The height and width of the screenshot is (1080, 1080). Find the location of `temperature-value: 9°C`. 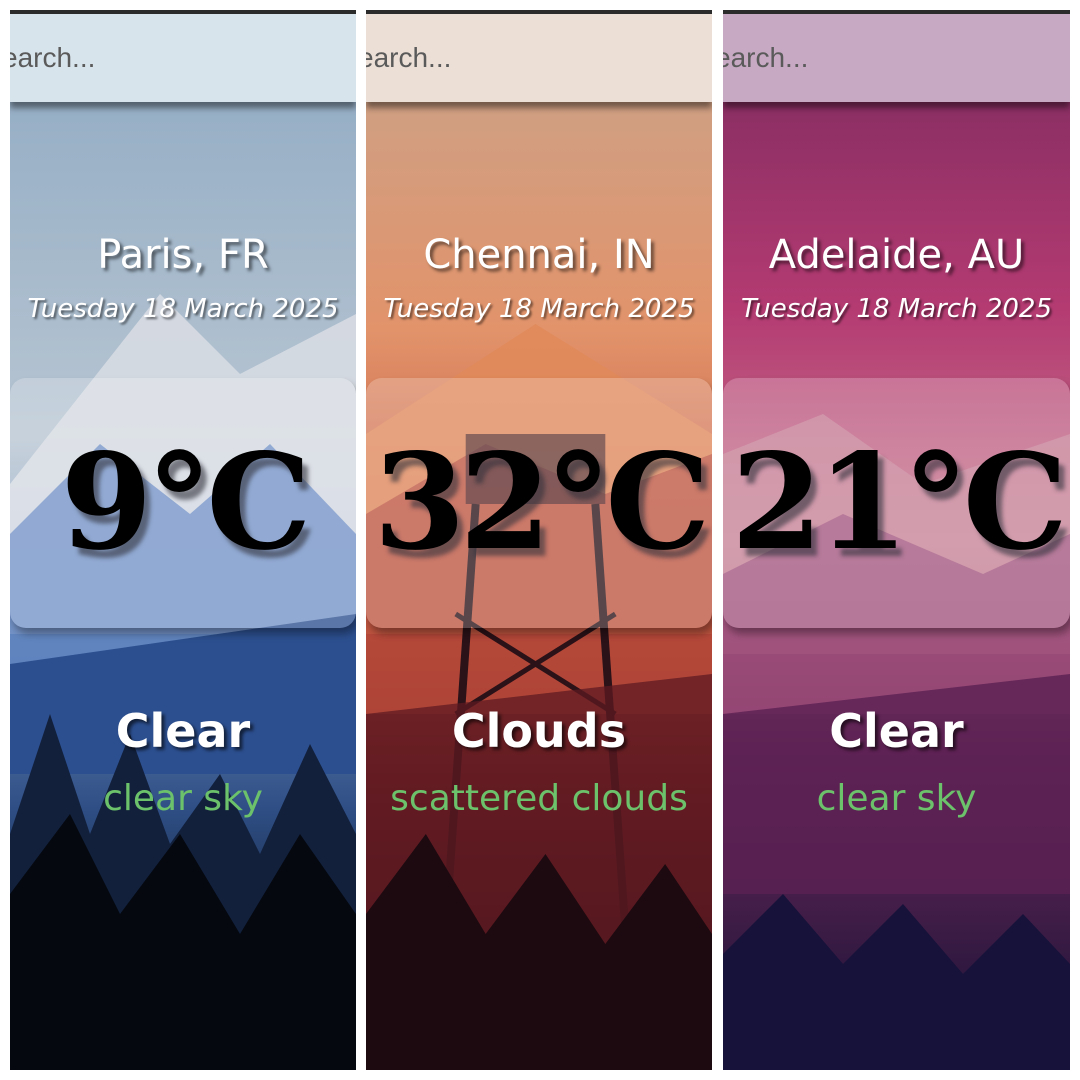

temperature-value: 9°C is located at coordinates (186, 502).